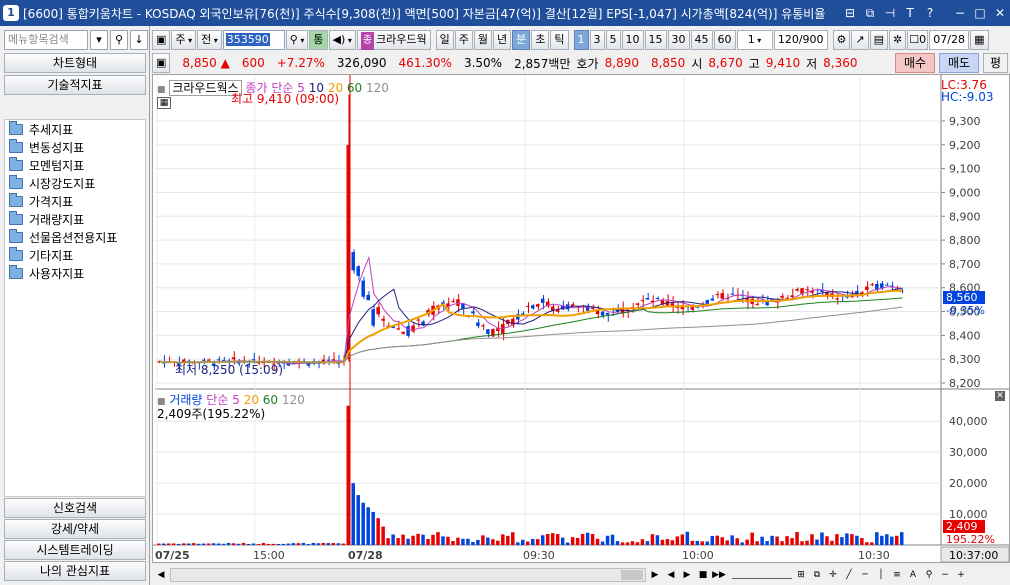 This screenshot has width=1010, height=585. Describe the element at coordinates (1000, 396) in the screenshot. I see `close-panel-icon: ✕` at that location.